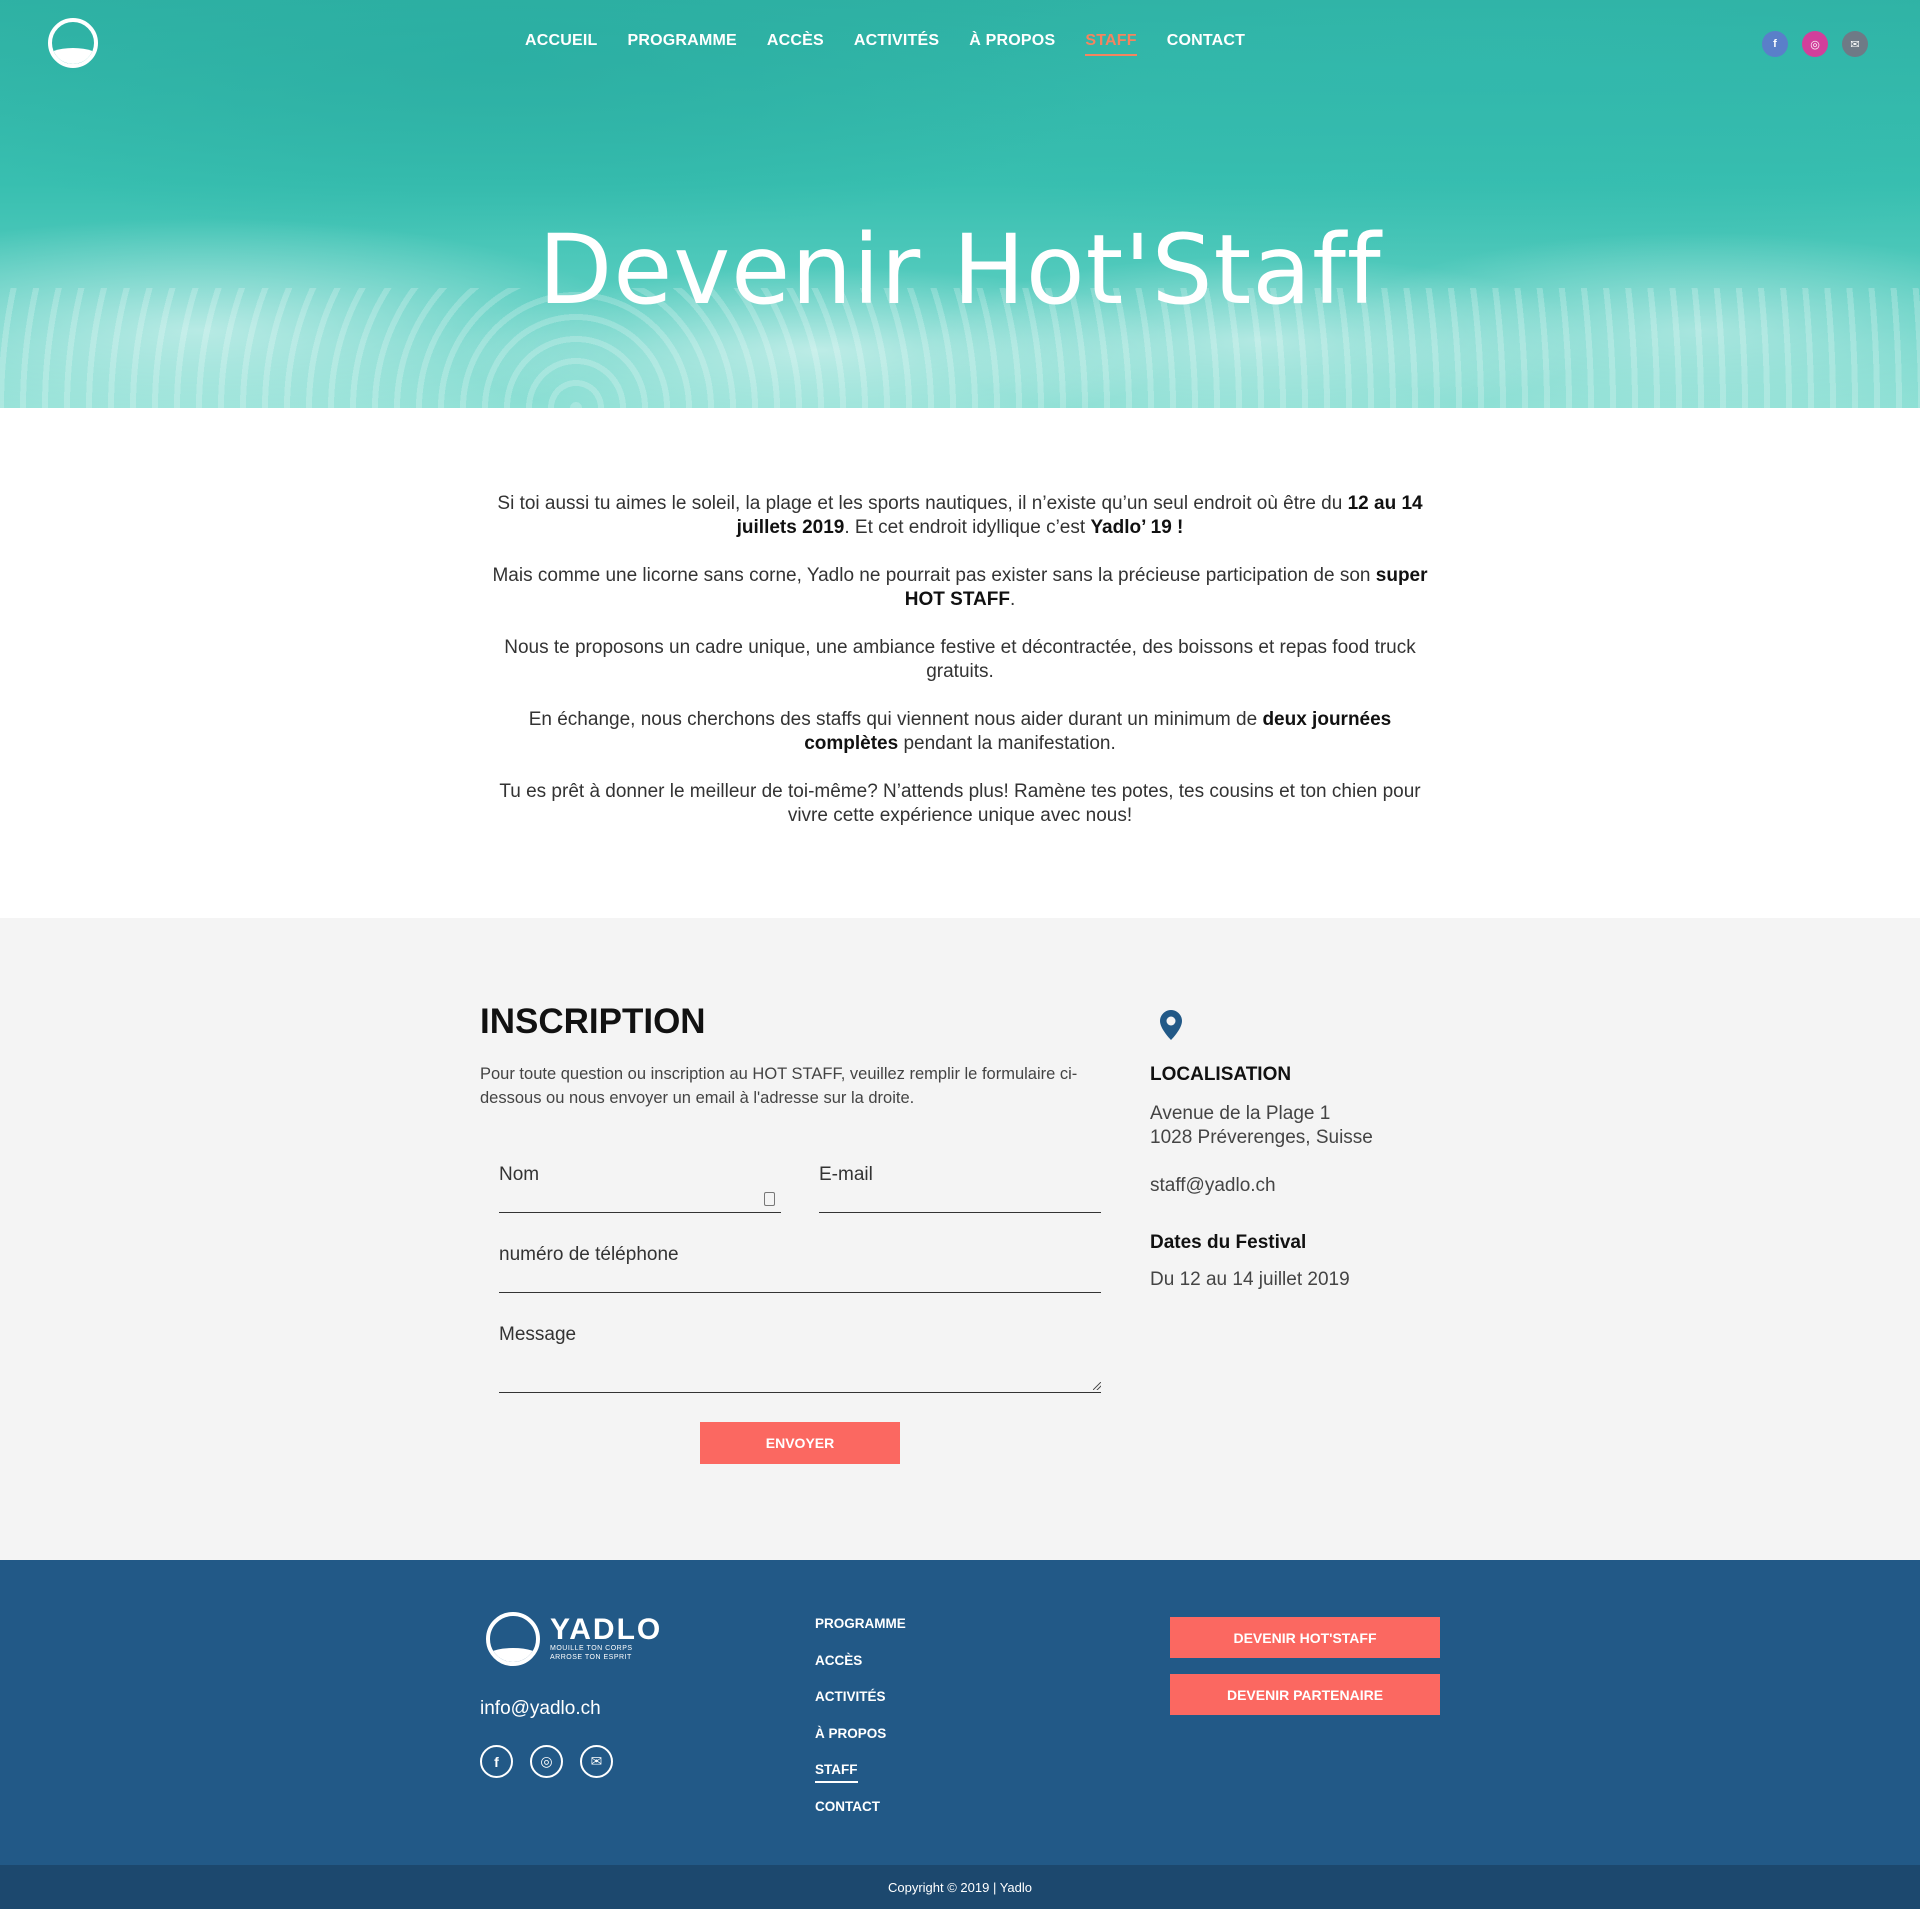  I want to click on contact-card-icon, so click(769, 1199).